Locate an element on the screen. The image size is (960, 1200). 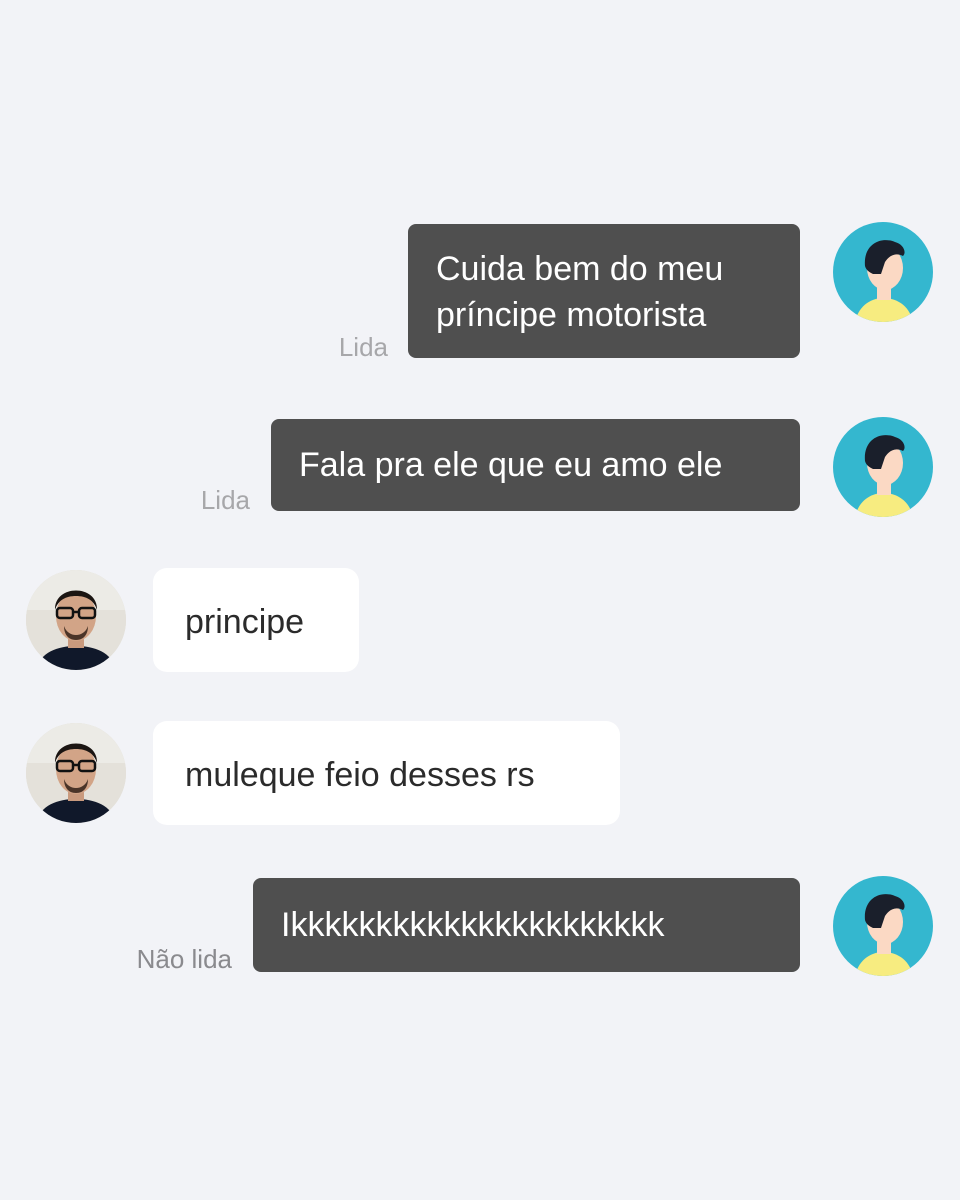
message-row: muleque feio desses rs is located at coordinates (480, 773).